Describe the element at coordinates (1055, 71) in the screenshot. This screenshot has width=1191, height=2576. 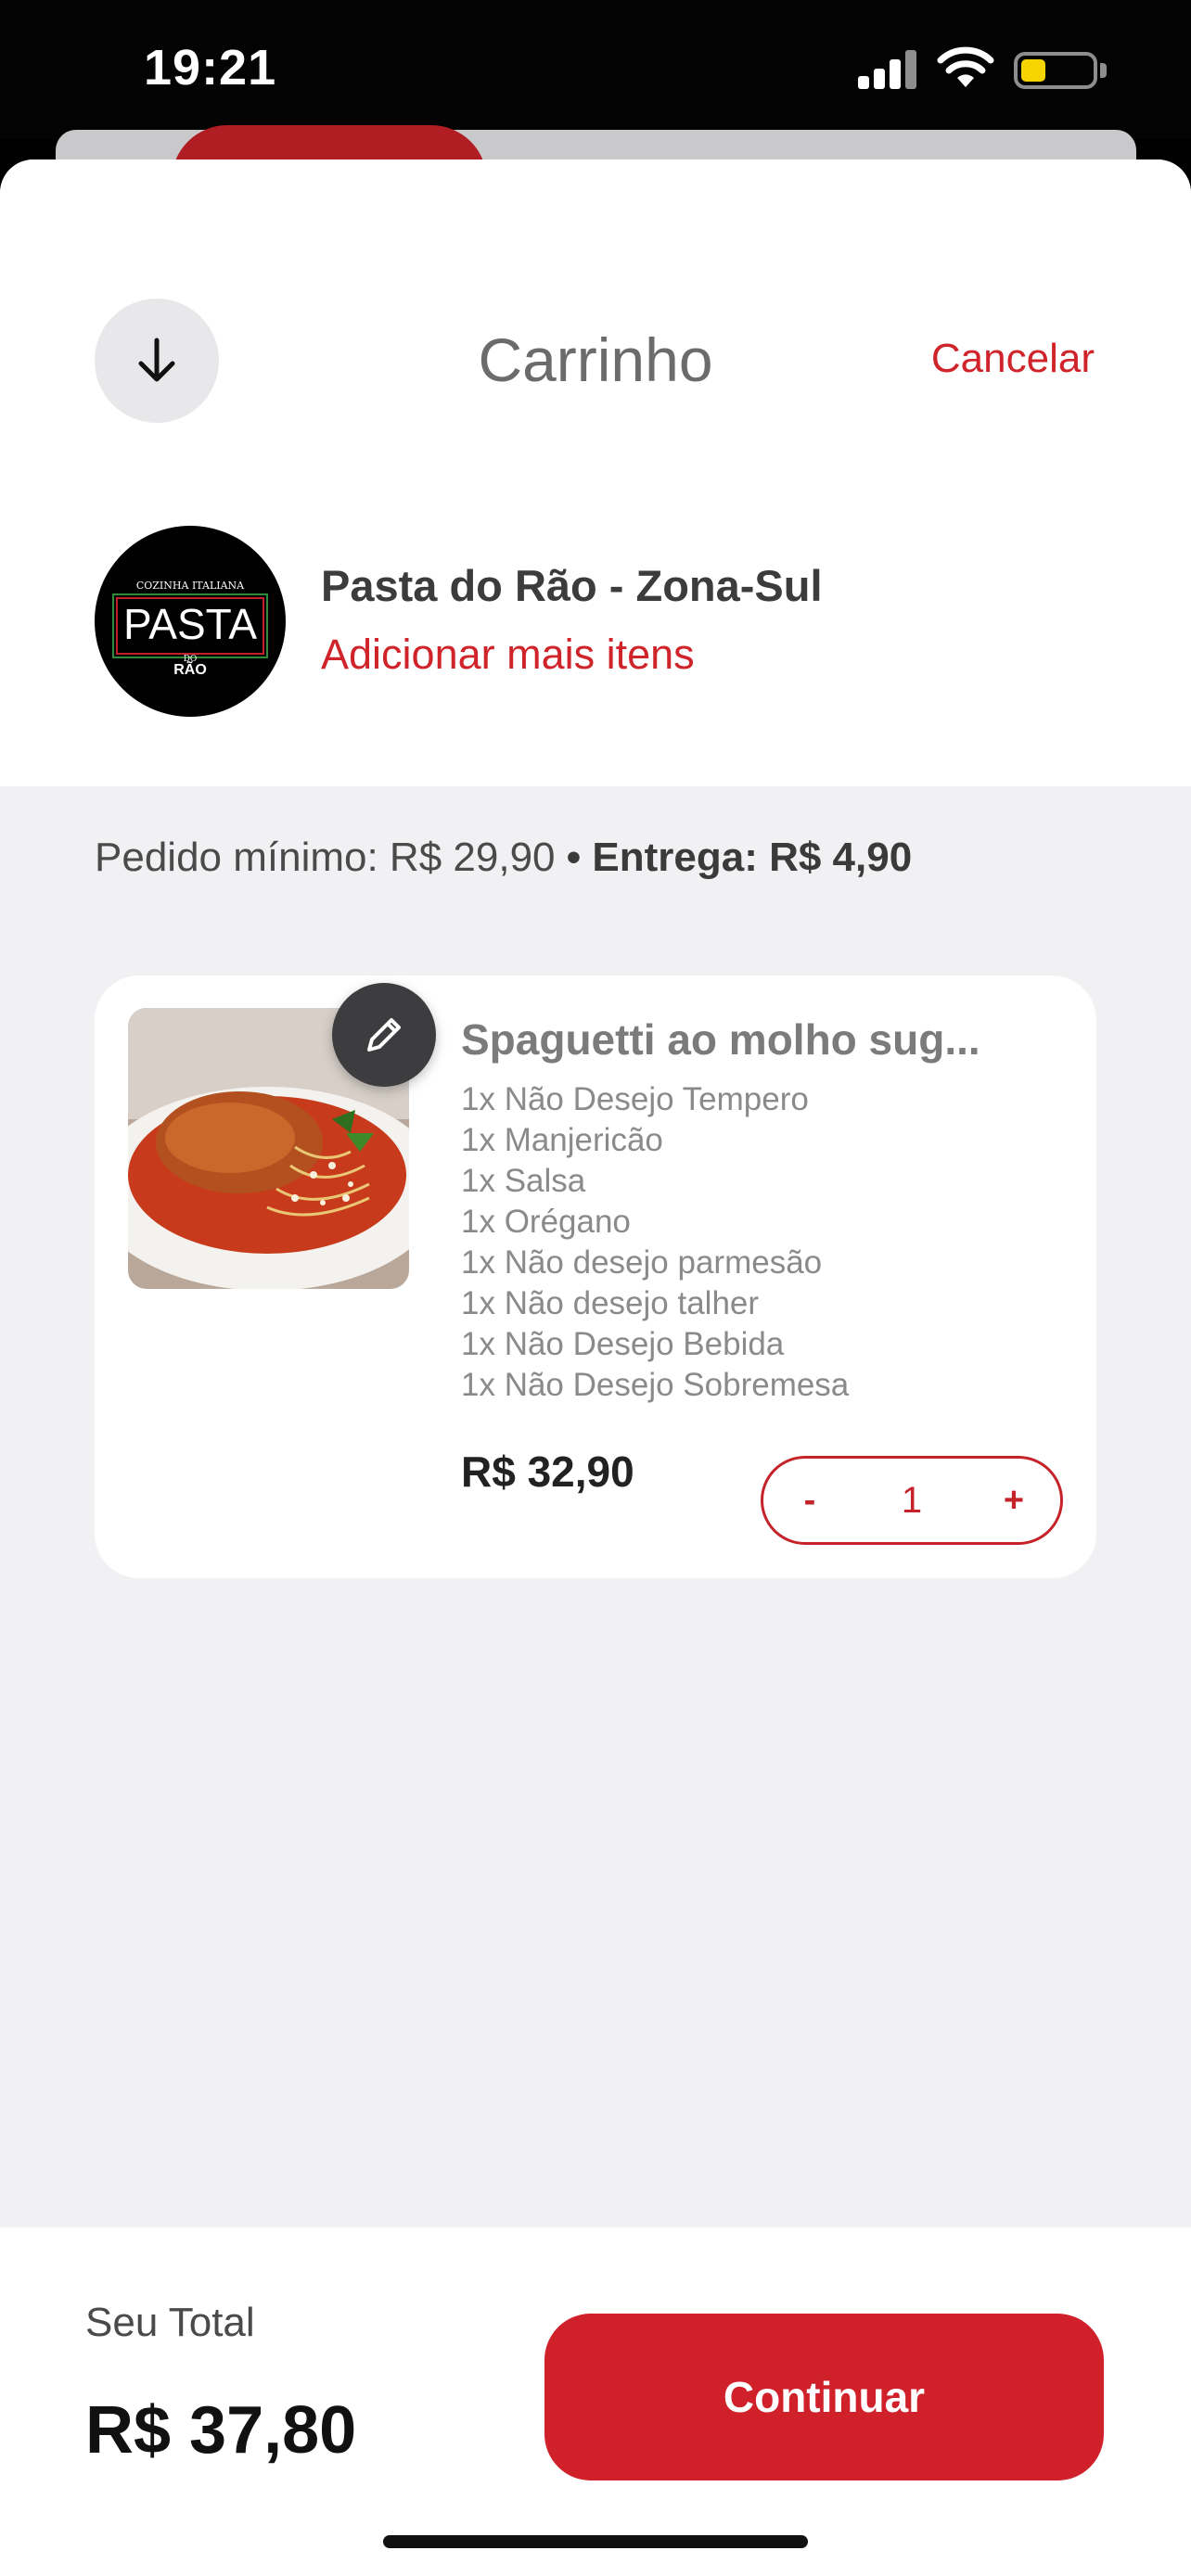
I see `battery-icon` at that location.